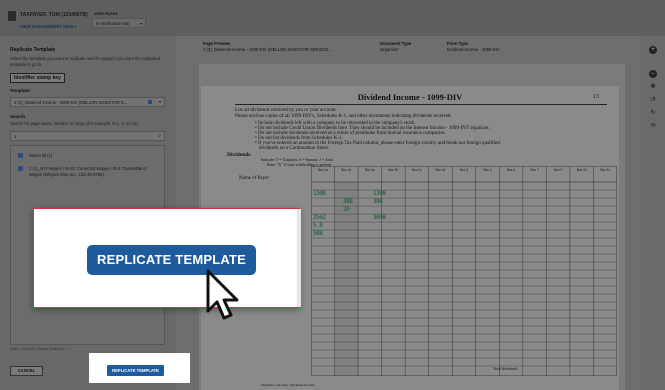  I want to click on replicate-template-button: REPLICATE TEMPLATE, so click(135, 370).